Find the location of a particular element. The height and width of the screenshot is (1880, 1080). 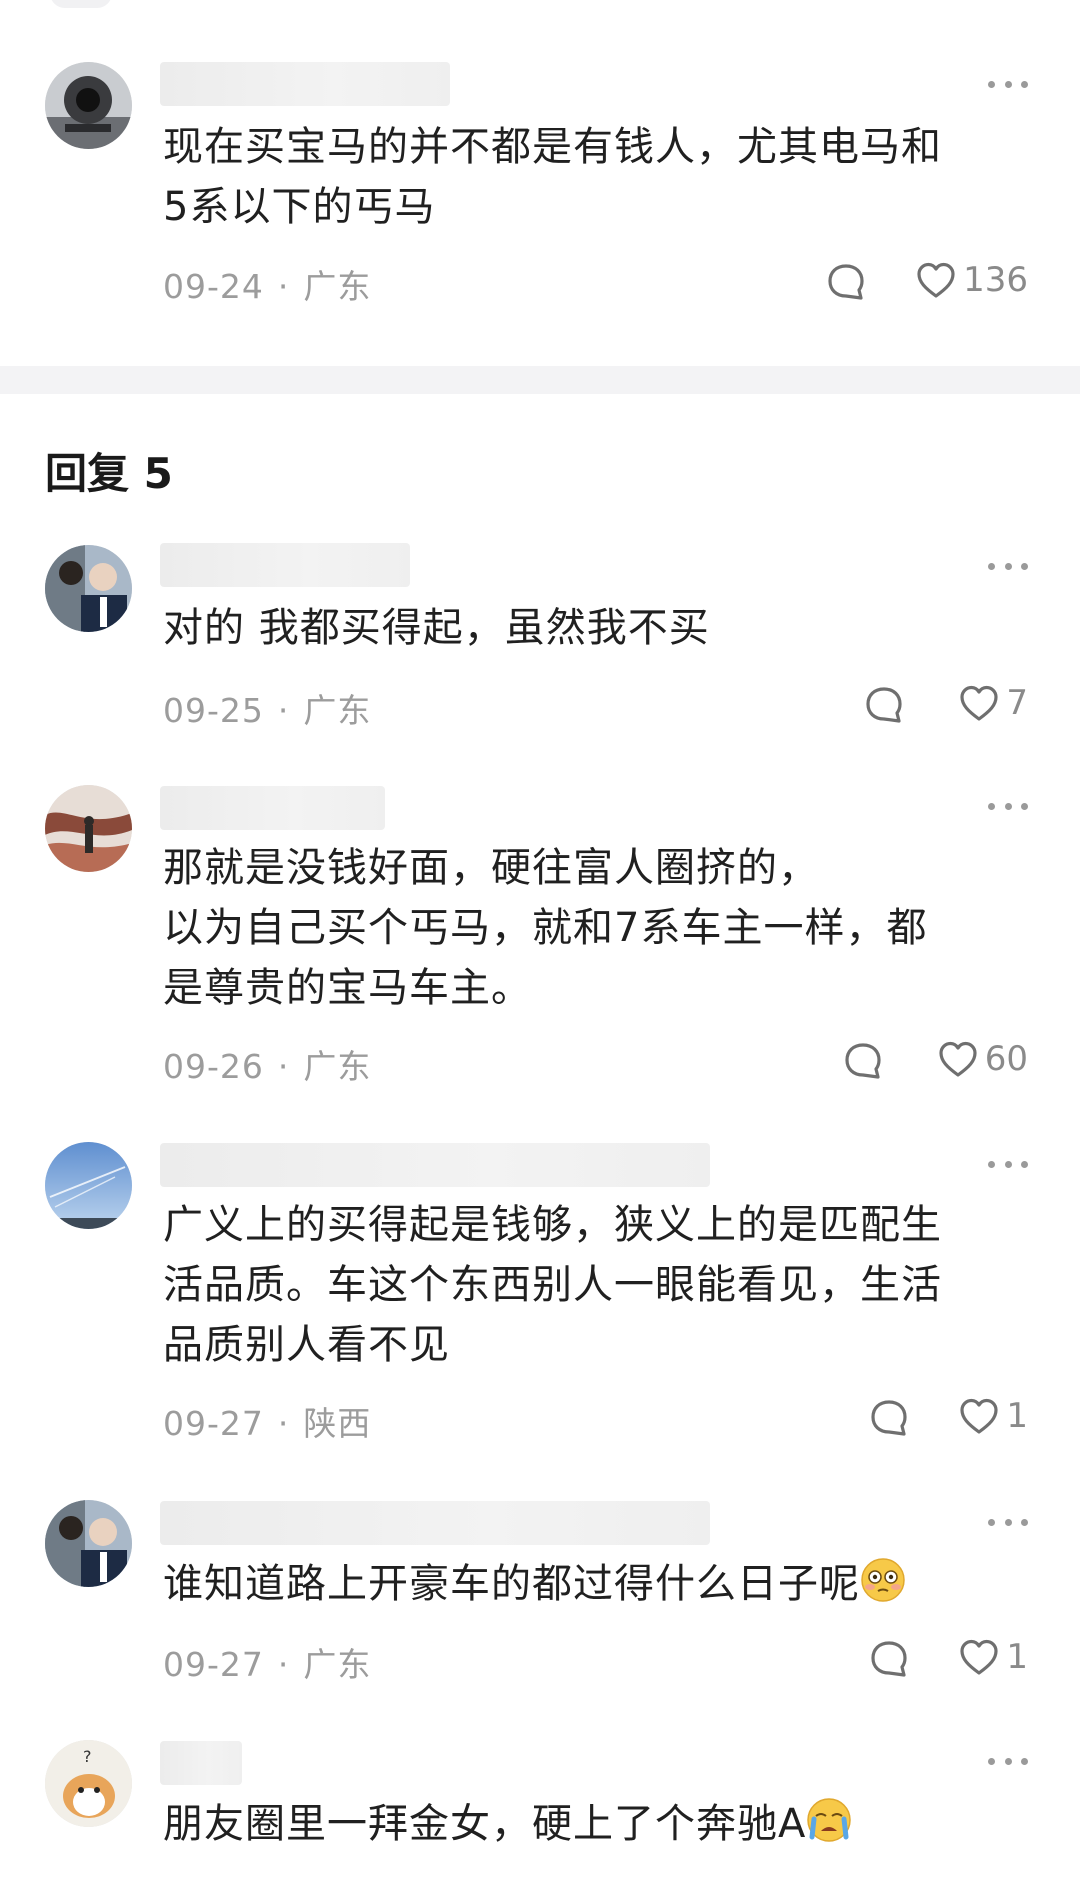

like-count: 60 is located at coordinates (1006, 1059).